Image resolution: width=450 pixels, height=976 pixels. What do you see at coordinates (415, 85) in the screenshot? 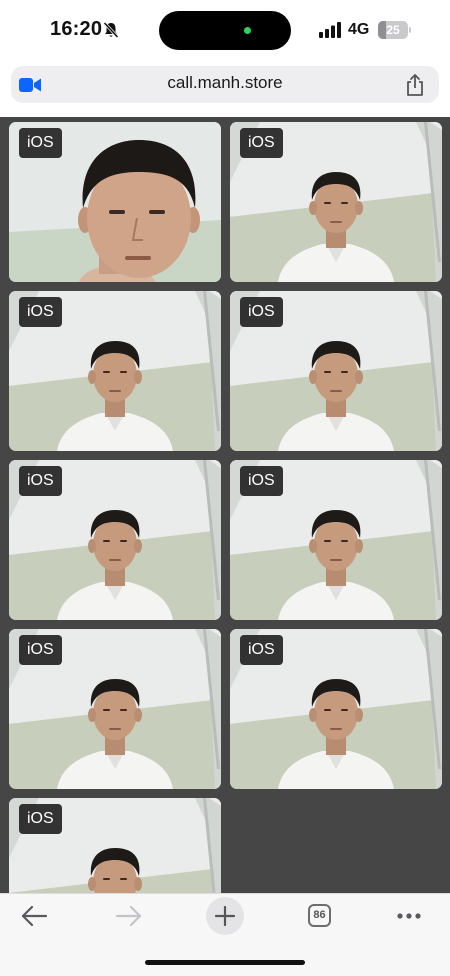
I see `share-icon` at bounding box center [415, 85].